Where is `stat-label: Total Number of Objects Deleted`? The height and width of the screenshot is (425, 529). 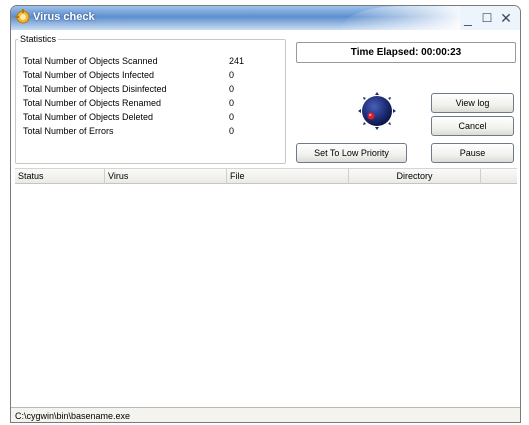 stat-label: Total Number of Objects Deleted is located at coordinates (88, 117).